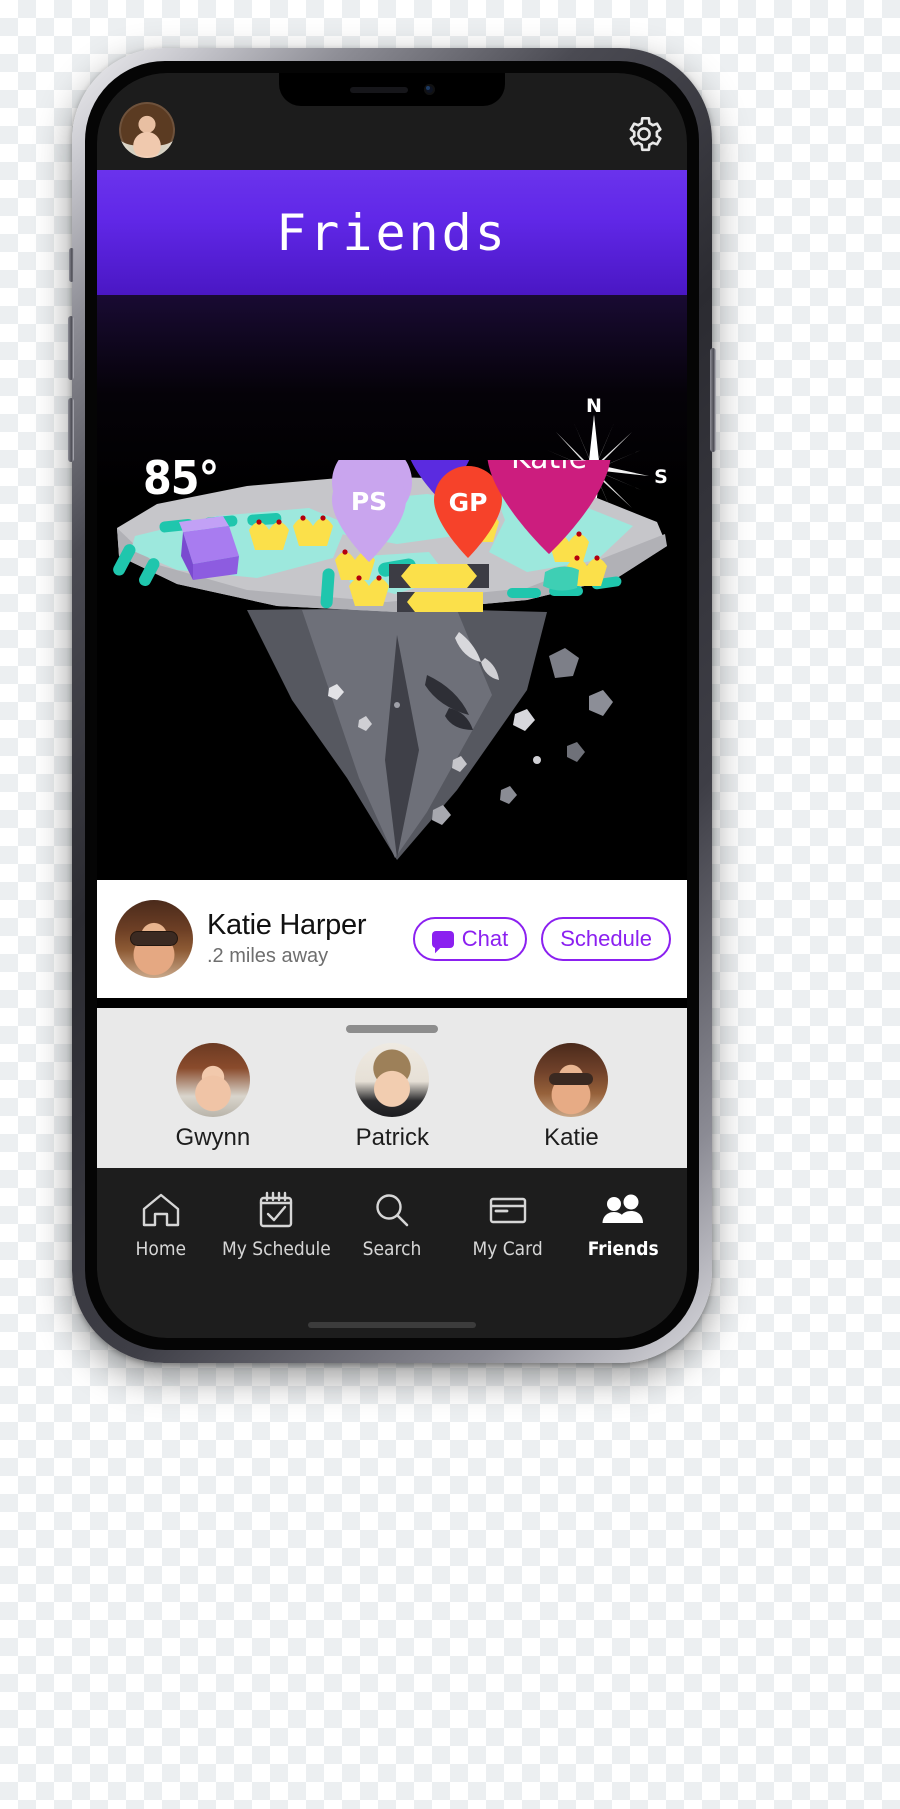 Image resolution: width=900 pixels, height=1809 pixels. What do you see at coordinates (213, 1137) in the screenshot?
I see `friend-name: Gwynn` at bounding box center [213, 1137].